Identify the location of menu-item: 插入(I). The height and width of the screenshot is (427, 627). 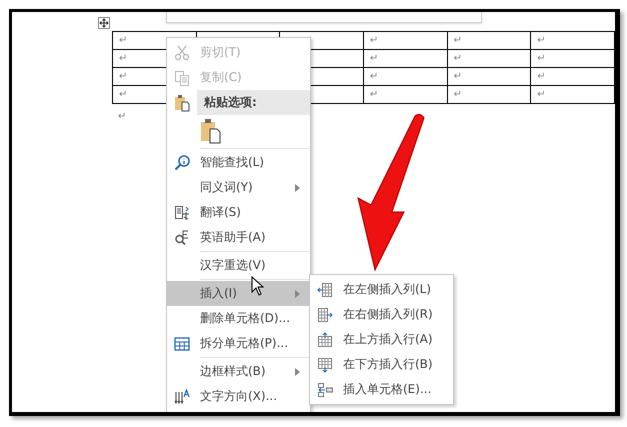
(238, 293).